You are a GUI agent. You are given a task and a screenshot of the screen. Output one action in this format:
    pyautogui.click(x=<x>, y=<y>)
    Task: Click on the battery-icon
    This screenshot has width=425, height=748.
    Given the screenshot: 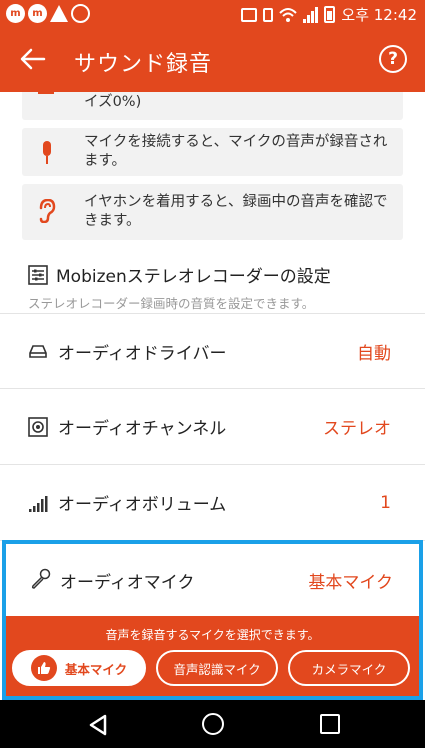 What is the action you would take?
    pyautogui.click(x=330, y=14)
    